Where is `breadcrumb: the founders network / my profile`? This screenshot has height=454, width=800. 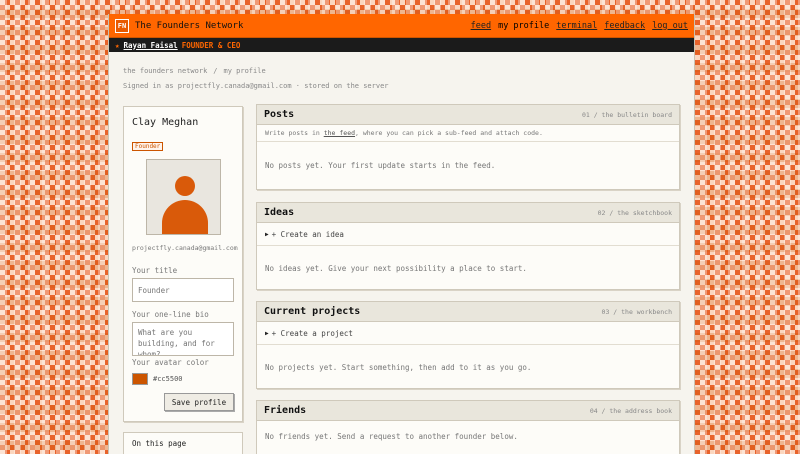
breadcrumb: the founders network / my profile is located at coordinates (194, 71).